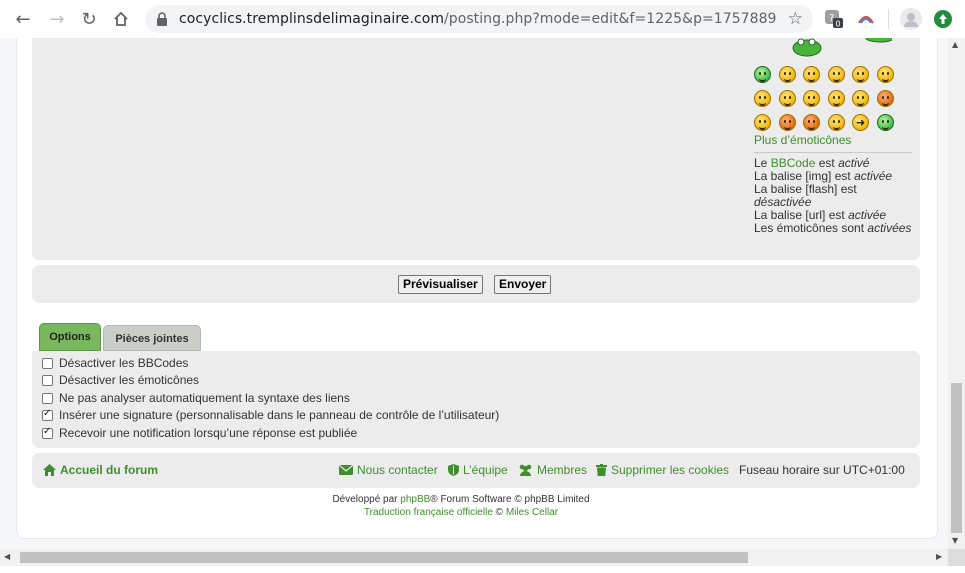 The height and width of the screenshot is (573, 965). I want to click on submit-button: Envoyer, so click(523, 284).